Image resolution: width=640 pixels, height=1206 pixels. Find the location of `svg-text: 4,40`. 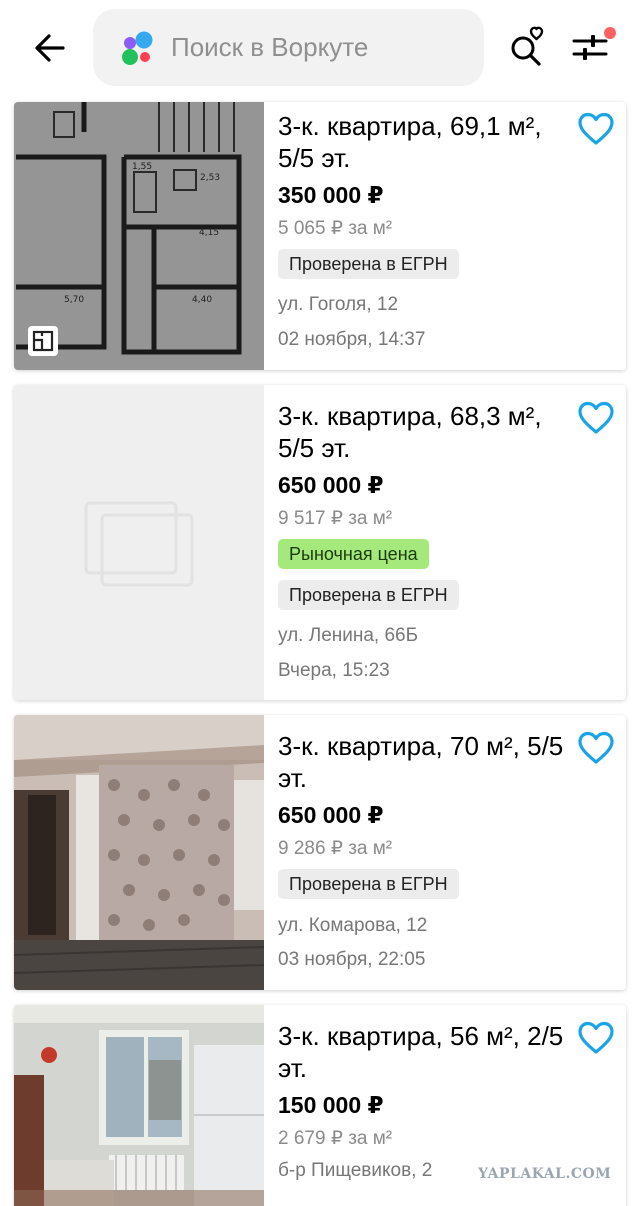

svg-text: 4,40 is located at coordinates (202, 300).